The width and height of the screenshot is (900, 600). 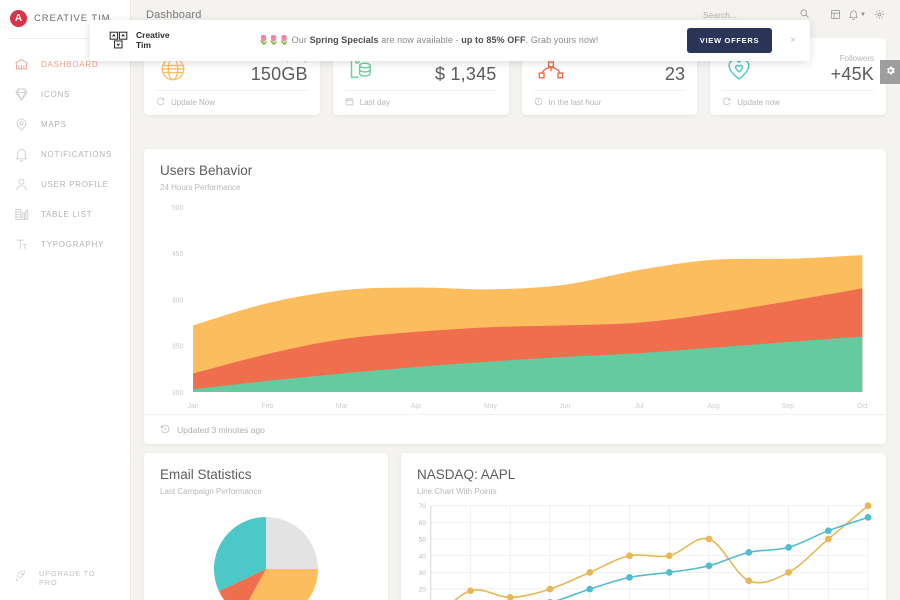 I want to click on svg-text: Jul, so click(x=639, y=406).